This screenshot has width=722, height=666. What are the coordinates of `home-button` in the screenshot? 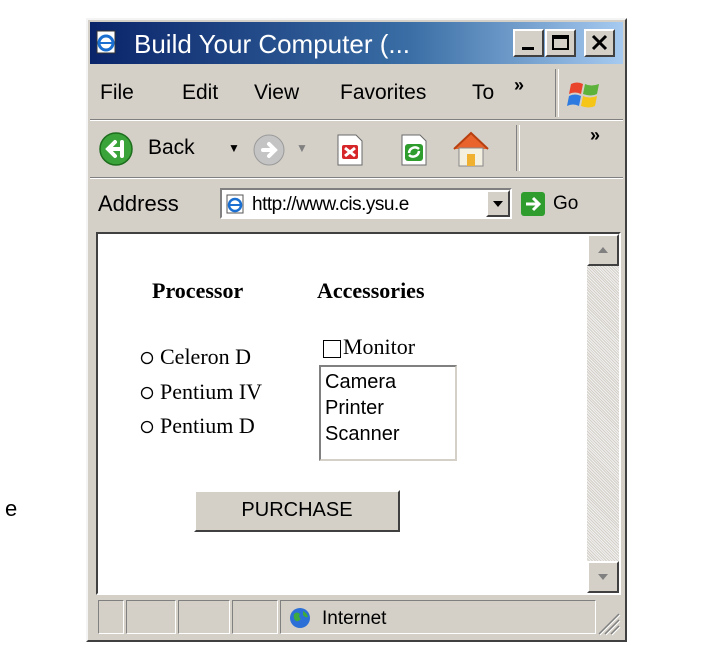 It's located at (471, 151).